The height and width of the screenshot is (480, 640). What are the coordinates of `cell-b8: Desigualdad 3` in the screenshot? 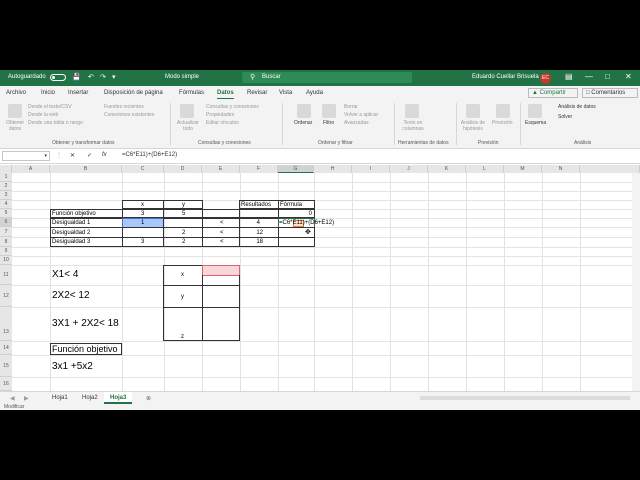 It's located at (86, 242).